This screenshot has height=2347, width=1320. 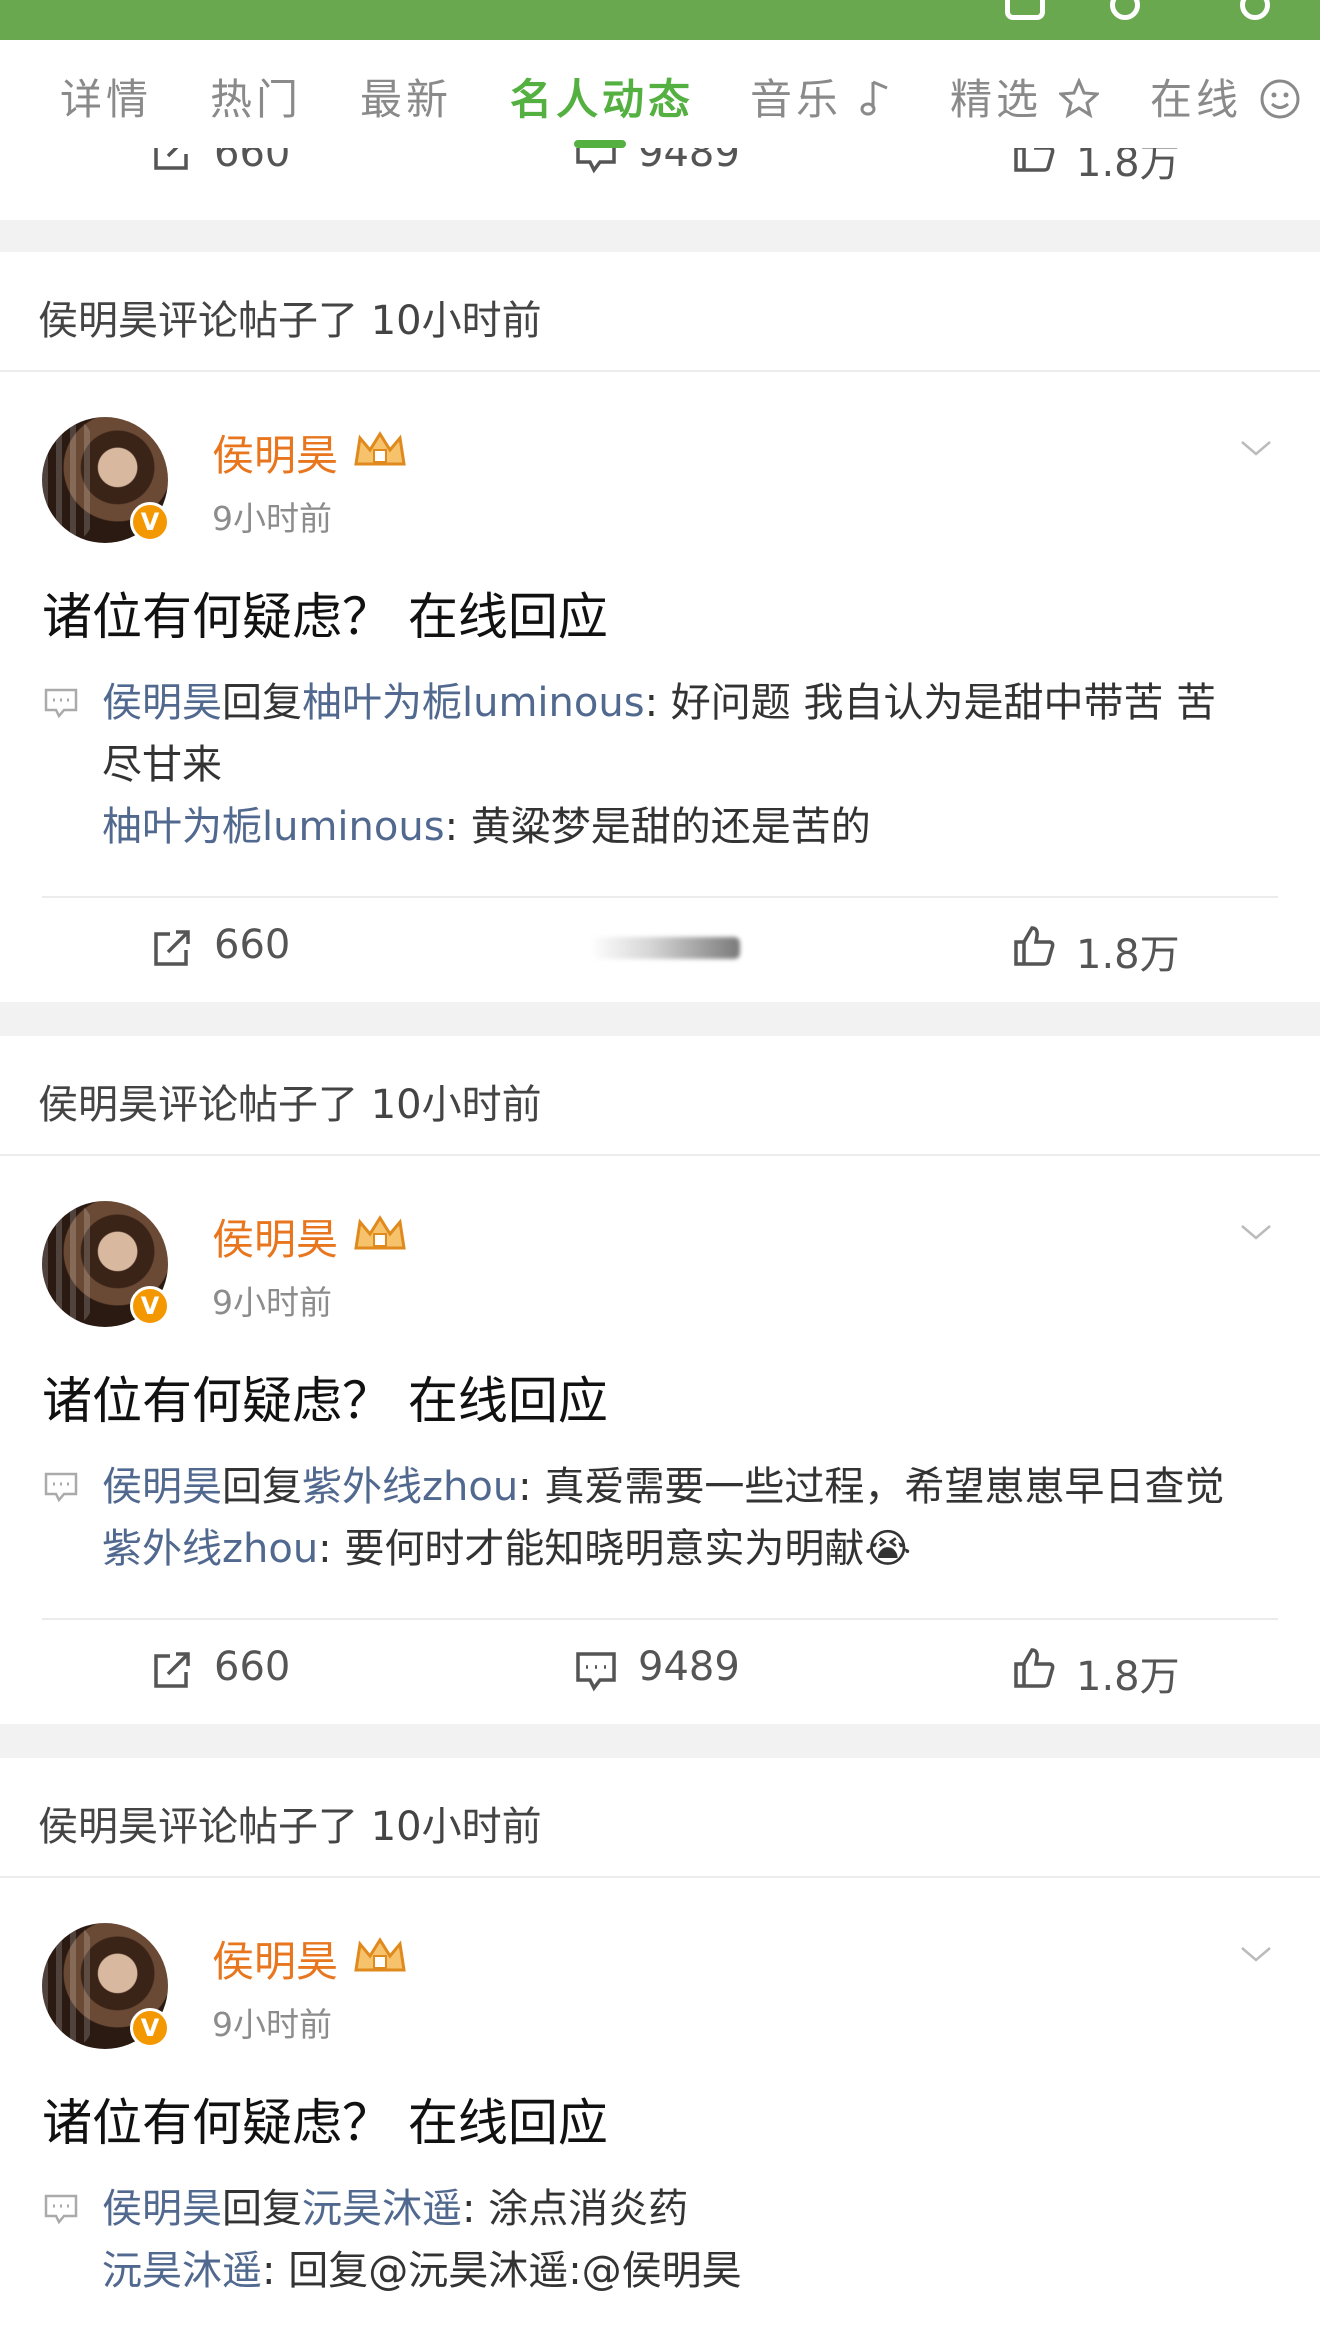 What do you see at coordinates (930, 703) in the screenshot?
I see `reply-text: : 好问题 我自认为是甜中带苦 苦` at bounding box center [930, 703].